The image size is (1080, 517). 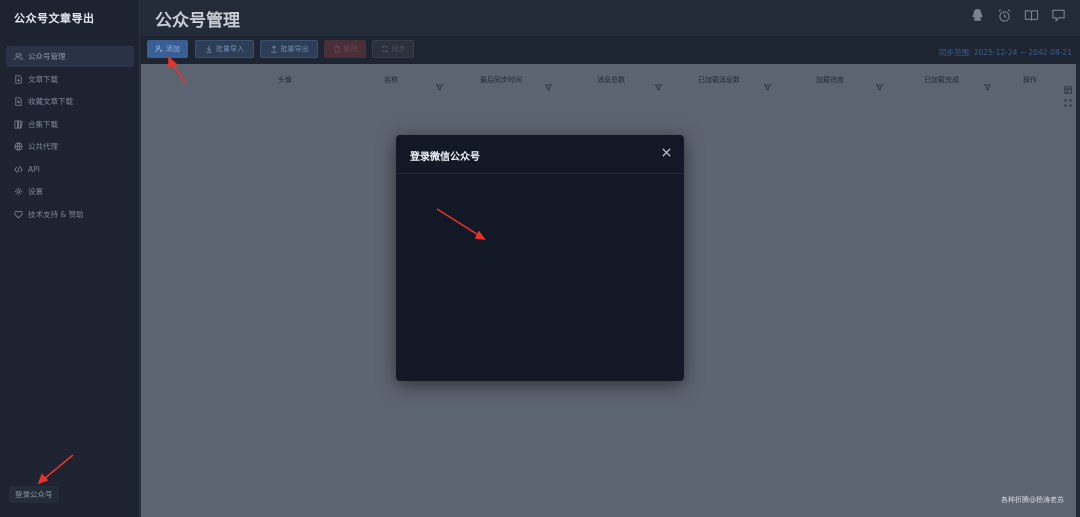 I want to click on modal-title: 登录微信公众号, so click(x=445, y=157).